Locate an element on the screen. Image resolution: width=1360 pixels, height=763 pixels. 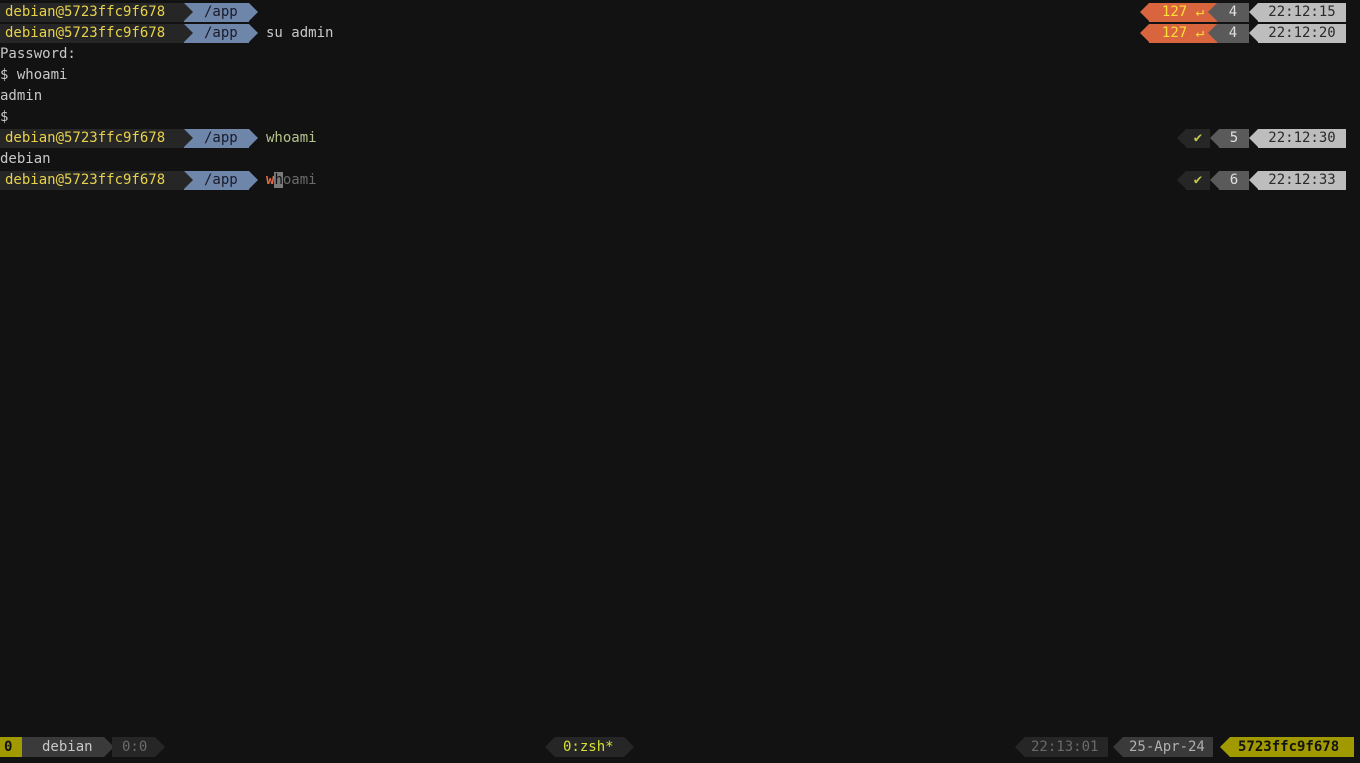
status-hostname: 5723ffc9f678 is located at coordinates (1287, 747).